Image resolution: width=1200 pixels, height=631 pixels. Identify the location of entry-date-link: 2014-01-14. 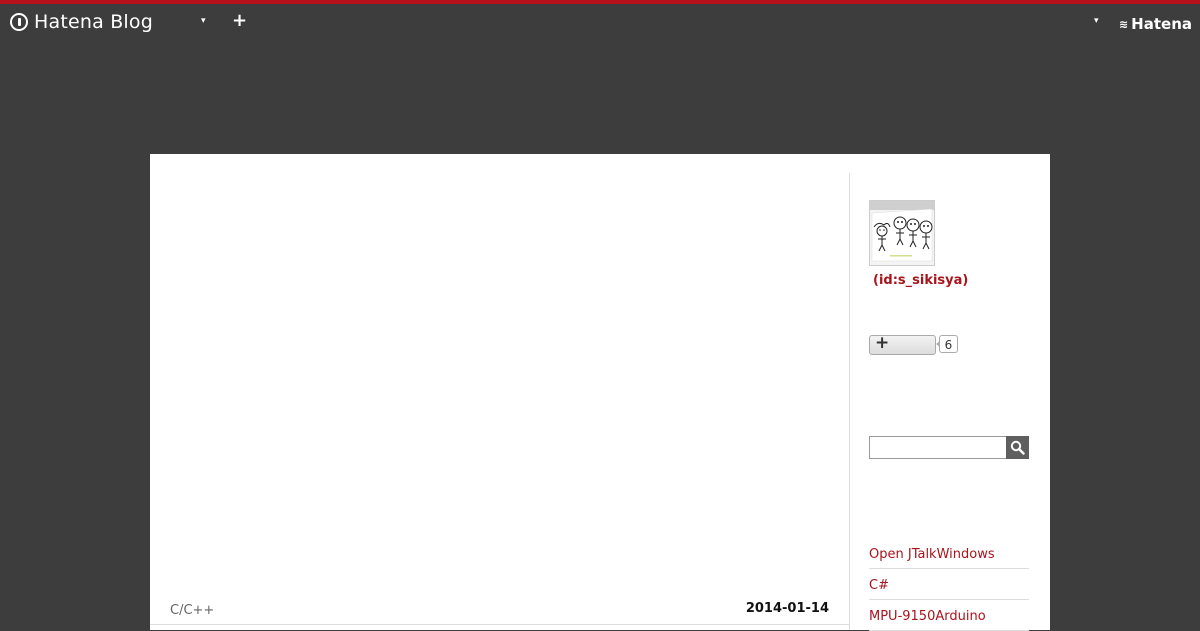
(787, 608).